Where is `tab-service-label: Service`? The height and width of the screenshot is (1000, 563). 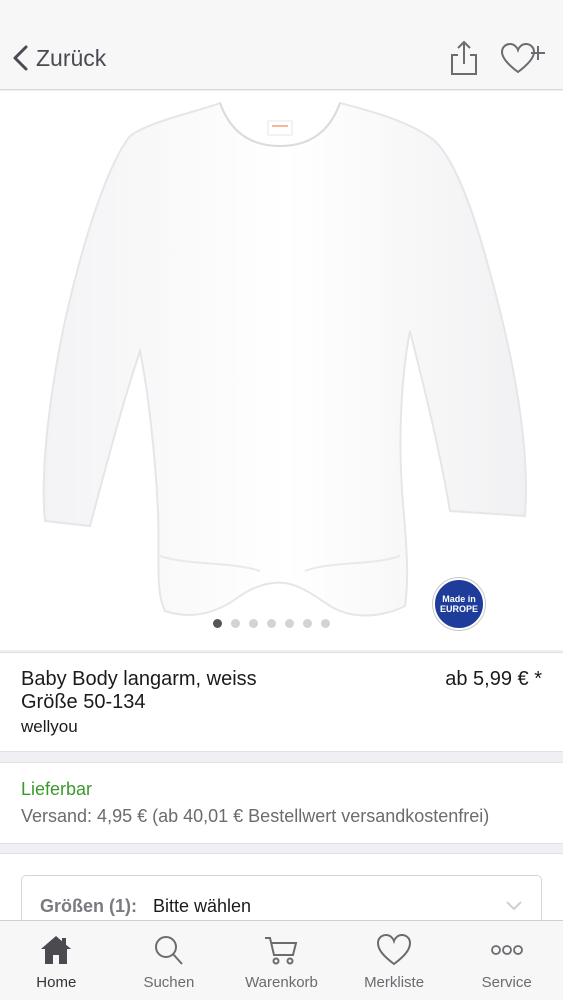
tab-service-label: Service is located at coordinates (506, 982).